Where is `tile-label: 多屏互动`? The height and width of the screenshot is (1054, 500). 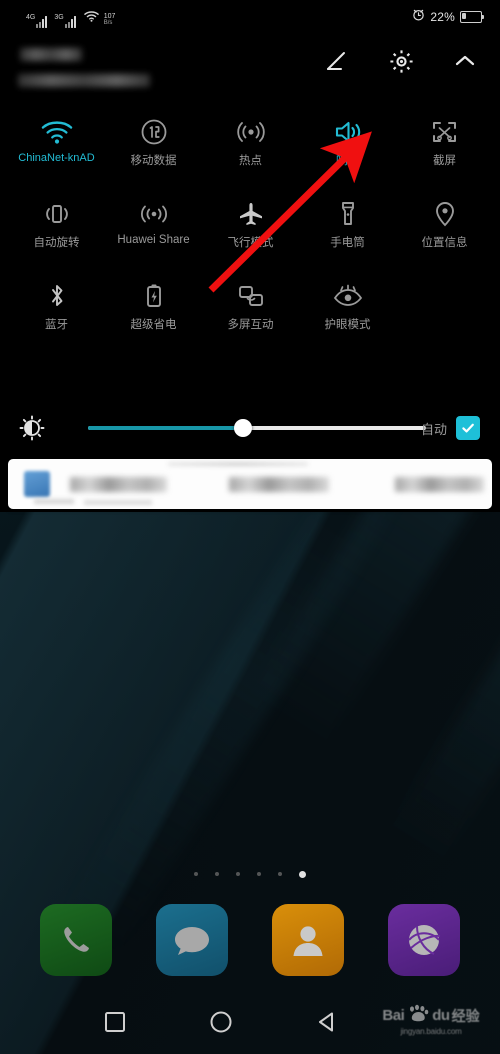 tile-label: 多屏互动 is located at coordinates (250, 325).